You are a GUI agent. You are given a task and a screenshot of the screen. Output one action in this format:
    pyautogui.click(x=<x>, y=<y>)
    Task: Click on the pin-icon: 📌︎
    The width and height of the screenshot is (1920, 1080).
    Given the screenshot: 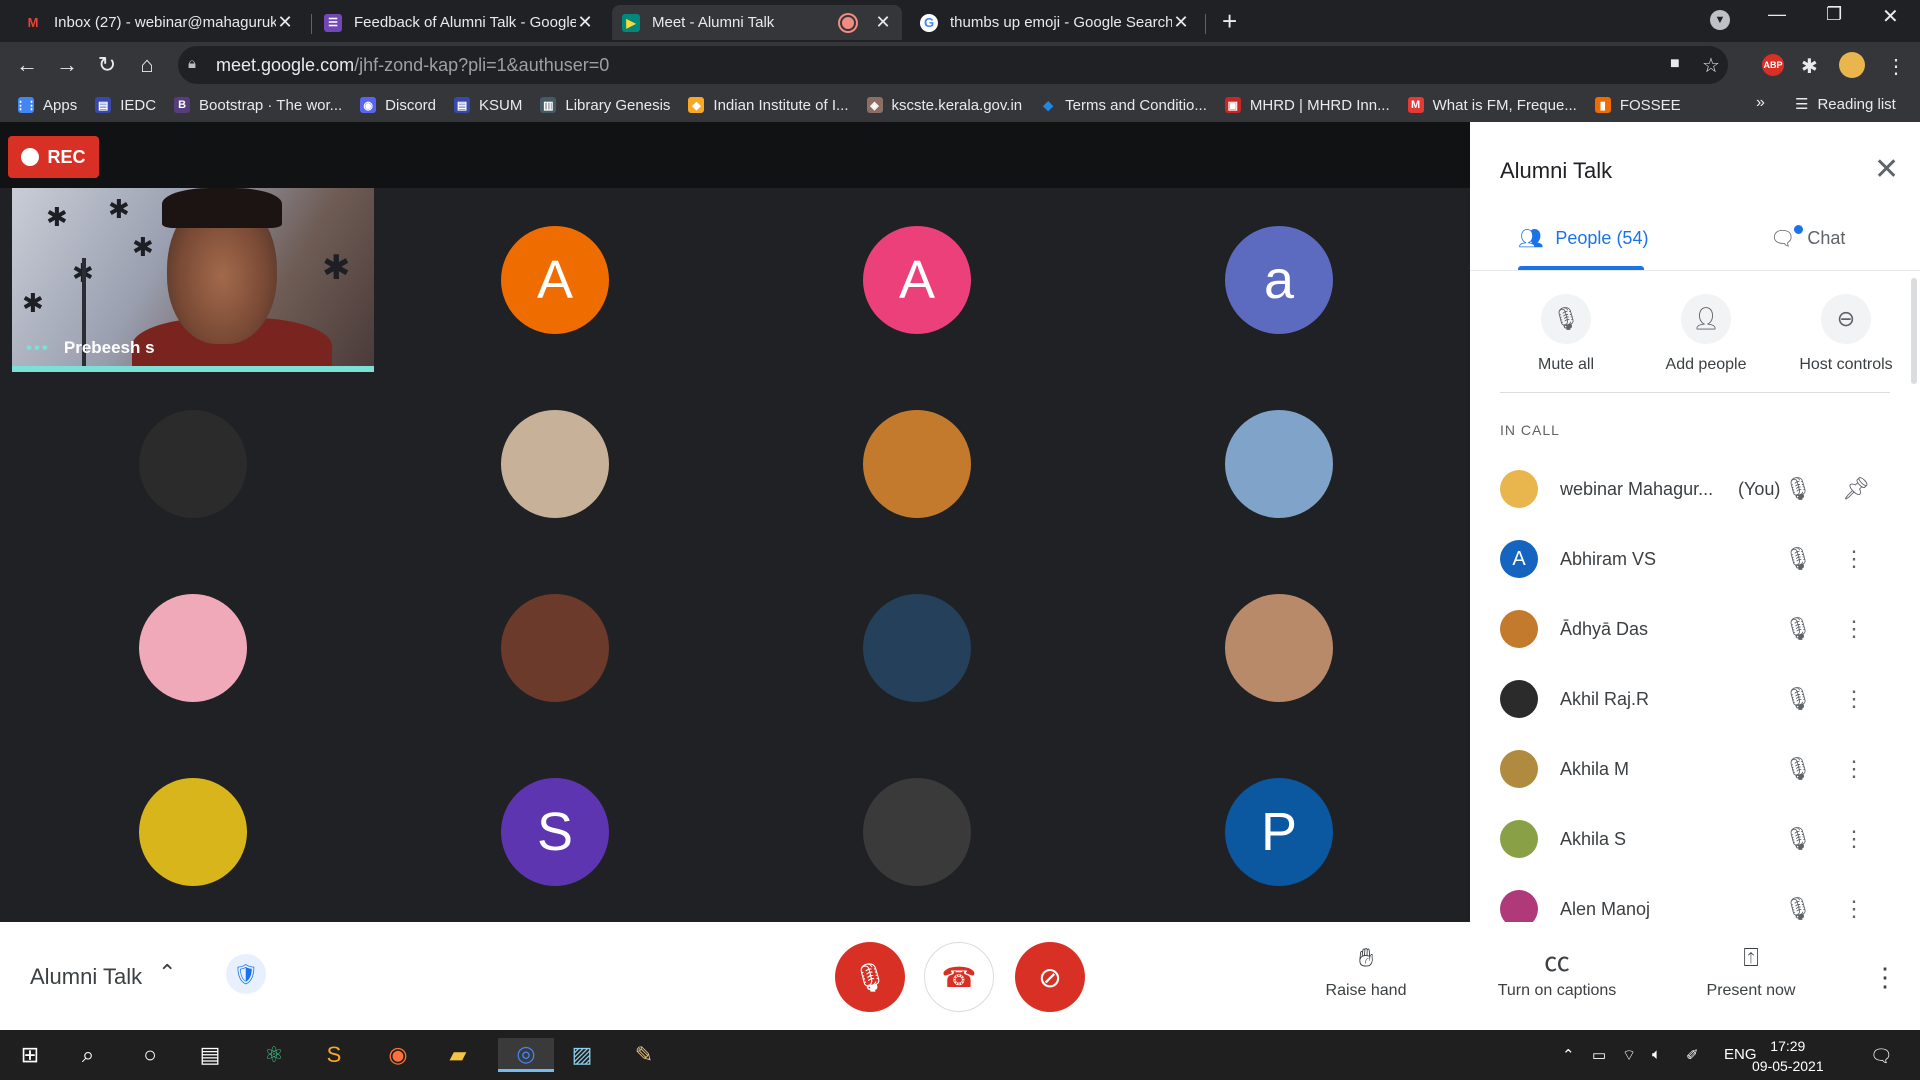 What is the action you would take?
    pyautogui.click(x=1856, y=489)
    